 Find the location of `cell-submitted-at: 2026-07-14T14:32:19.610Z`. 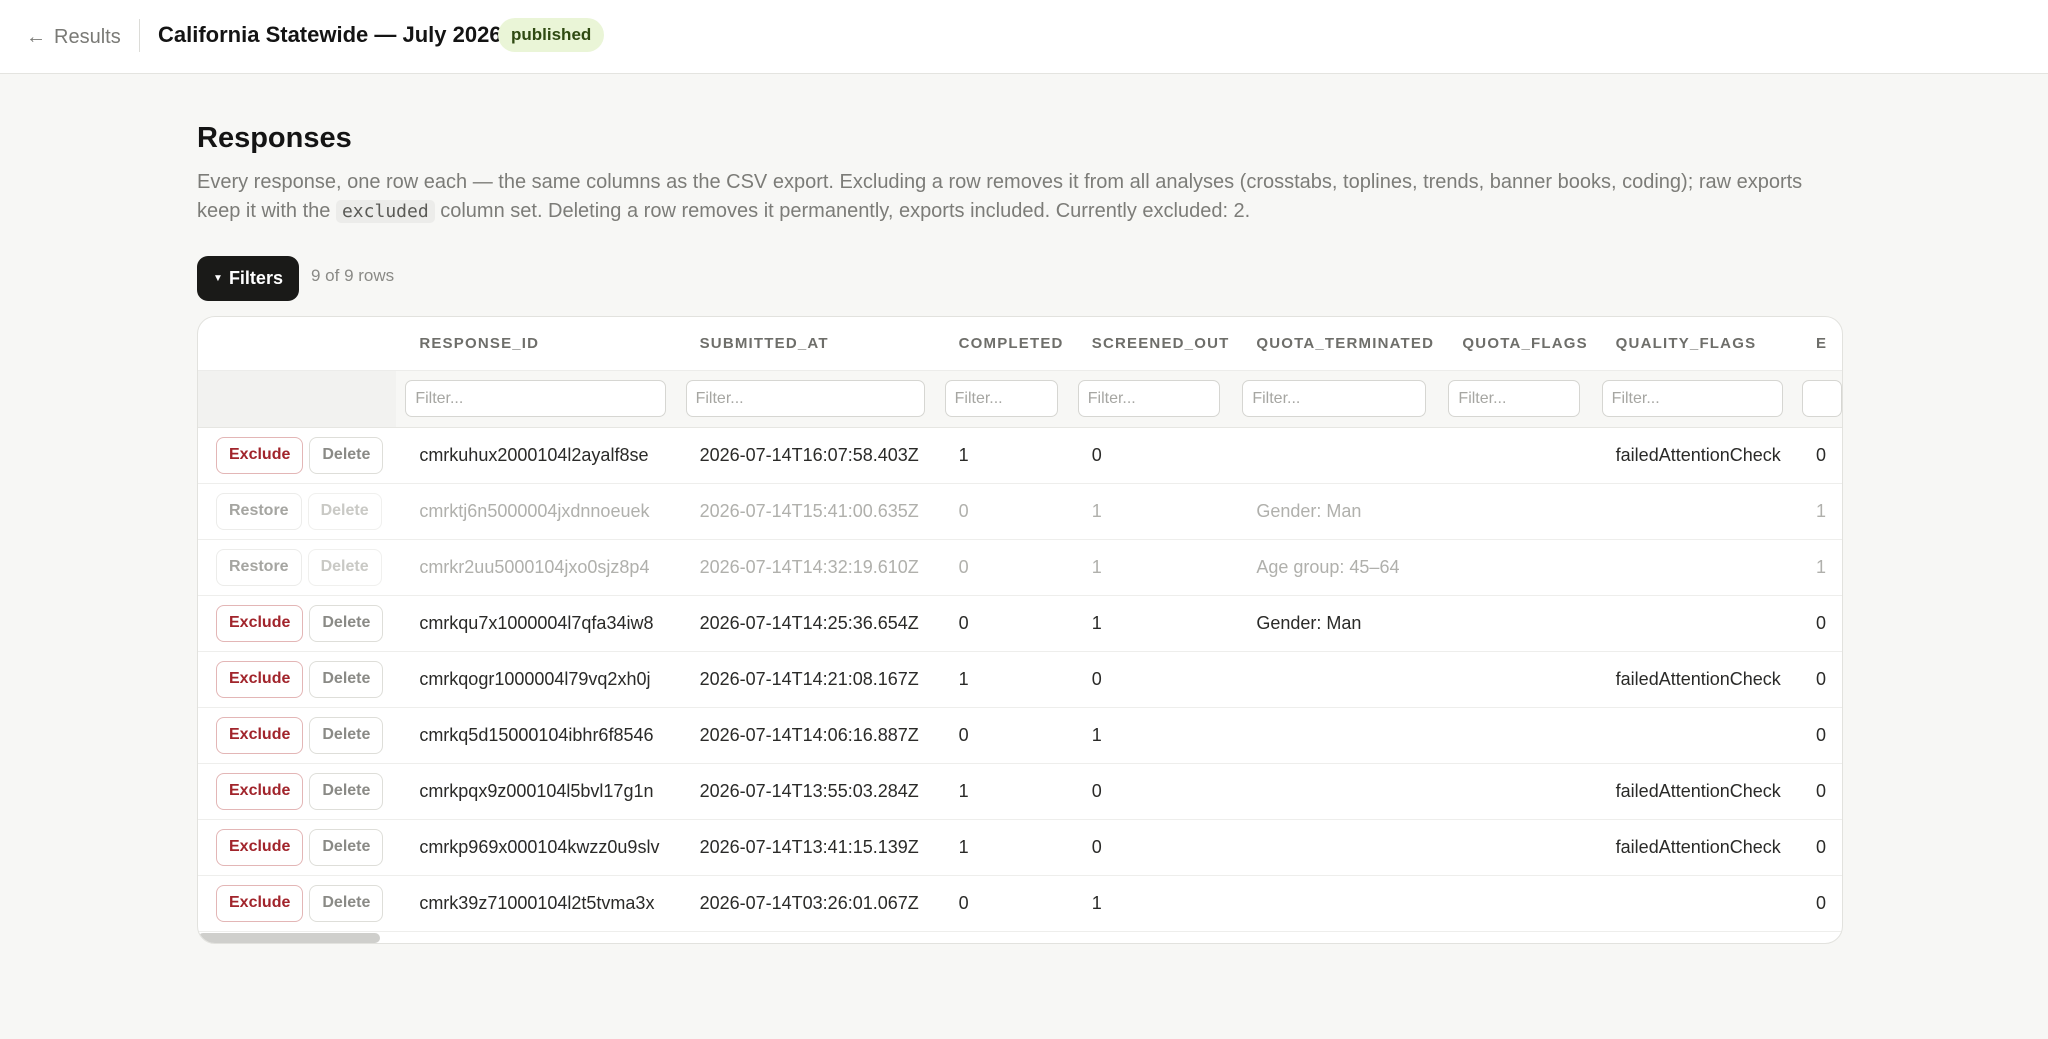

cell-submitted-at: 2026-07-14T14:32:19.610Z is located at coordinates (806, 567).